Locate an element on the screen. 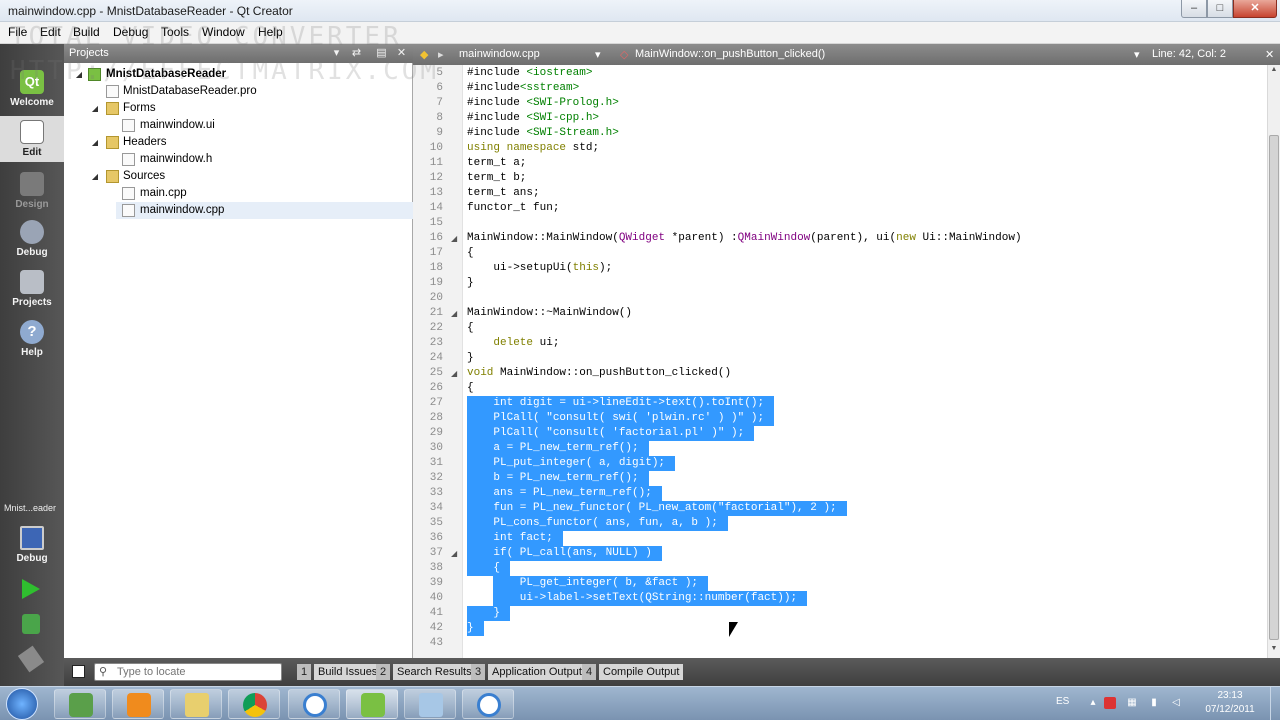 The height and width of the screenshot is (720, 1280). mode-design: Design is located at coordinates (32, 191).